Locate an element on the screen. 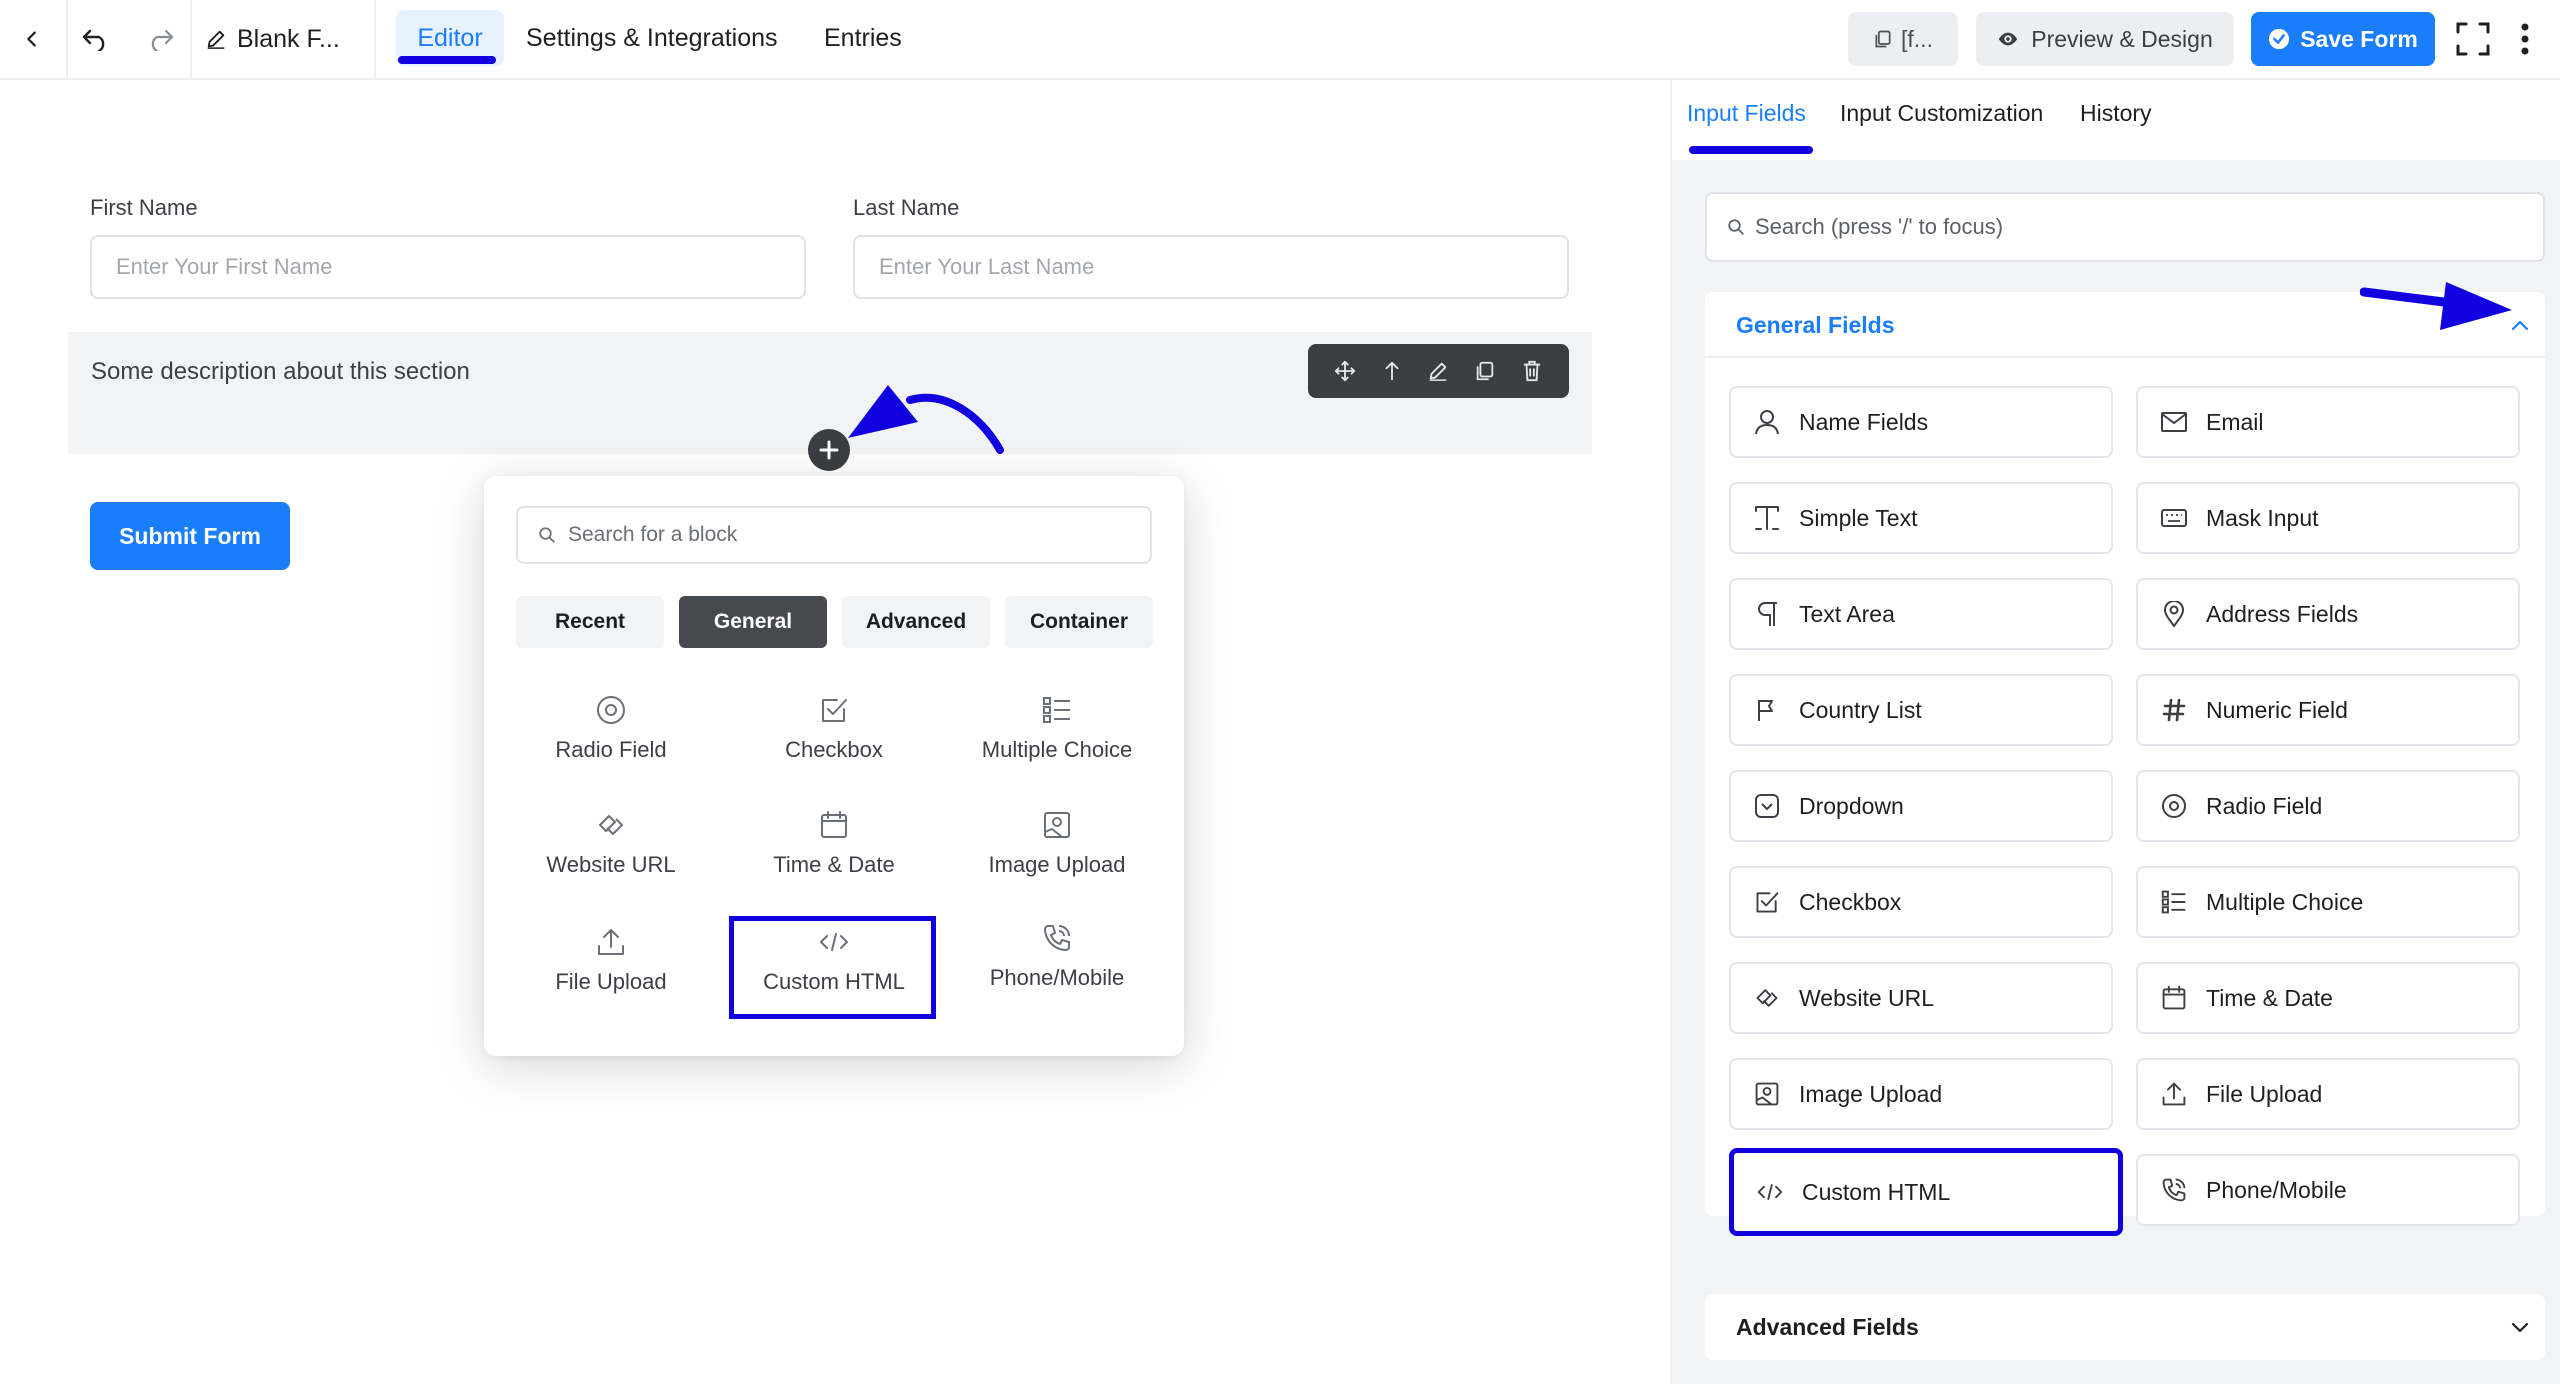 The width and height of the screenshot is (2560, 1384). field-file-upload: File Upload is located at coordinates (2328, 1094).